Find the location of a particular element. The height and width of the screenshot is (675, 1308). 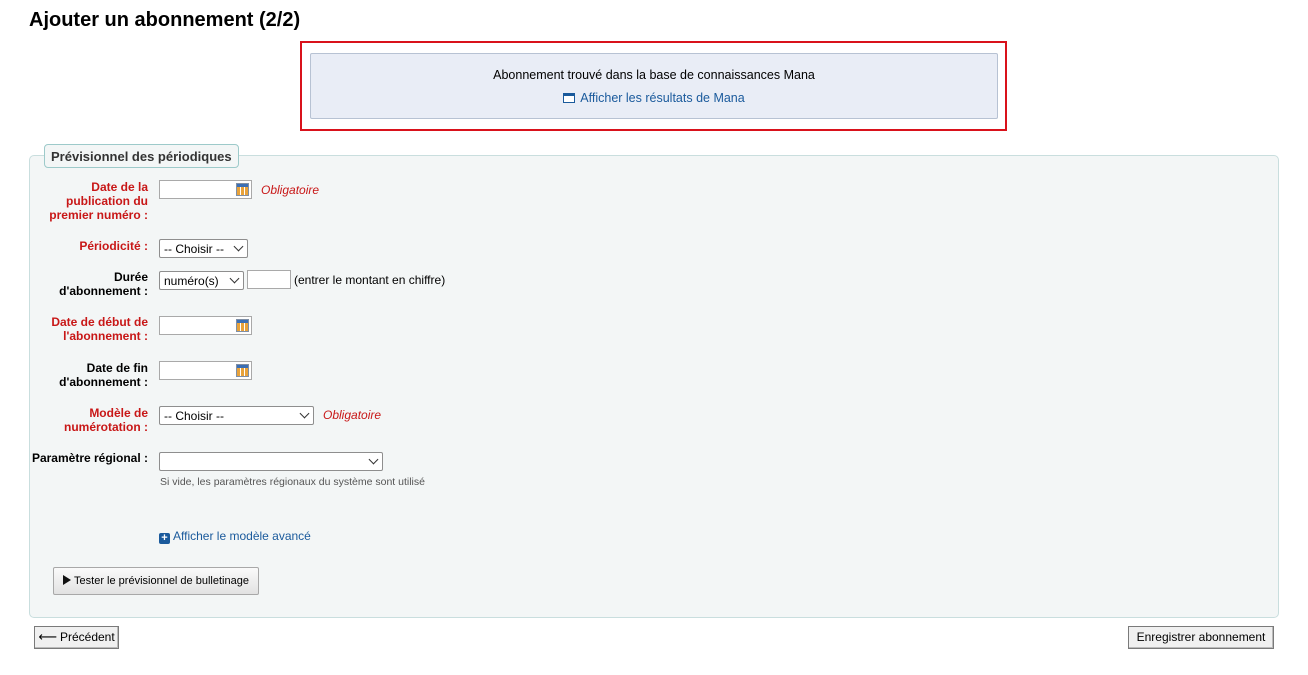

plus-icon: + is located at coordinates (164, 538).